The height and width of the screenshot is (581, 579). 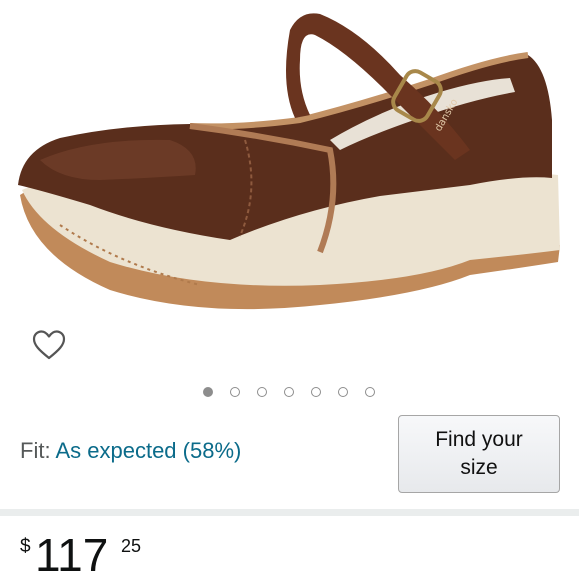 What do you see at coordinates (131, 546) in the screenshot?
I see `price-fraction: 25` at bounding box center [131, 546].